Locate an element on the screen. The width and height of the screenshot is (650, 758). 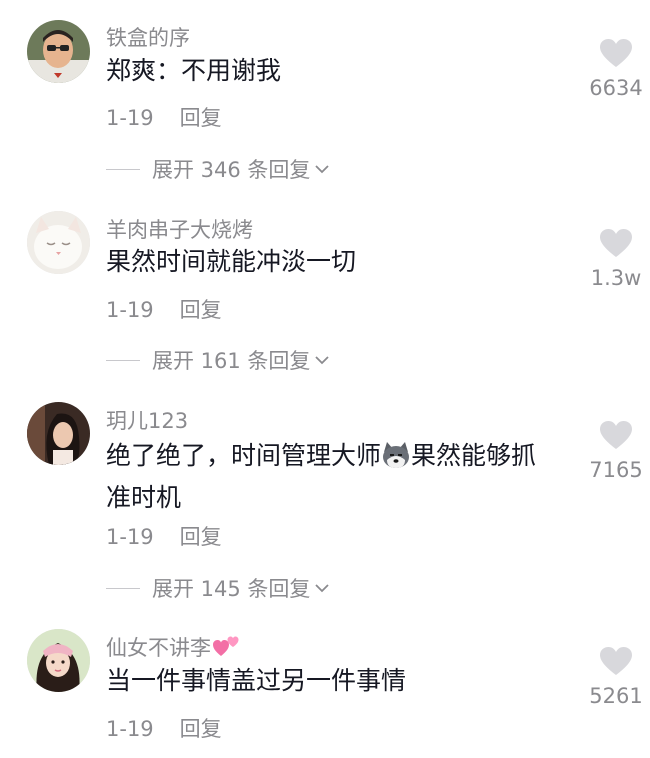
username: 仙女不讲李 is located at coordinates (173, 647).